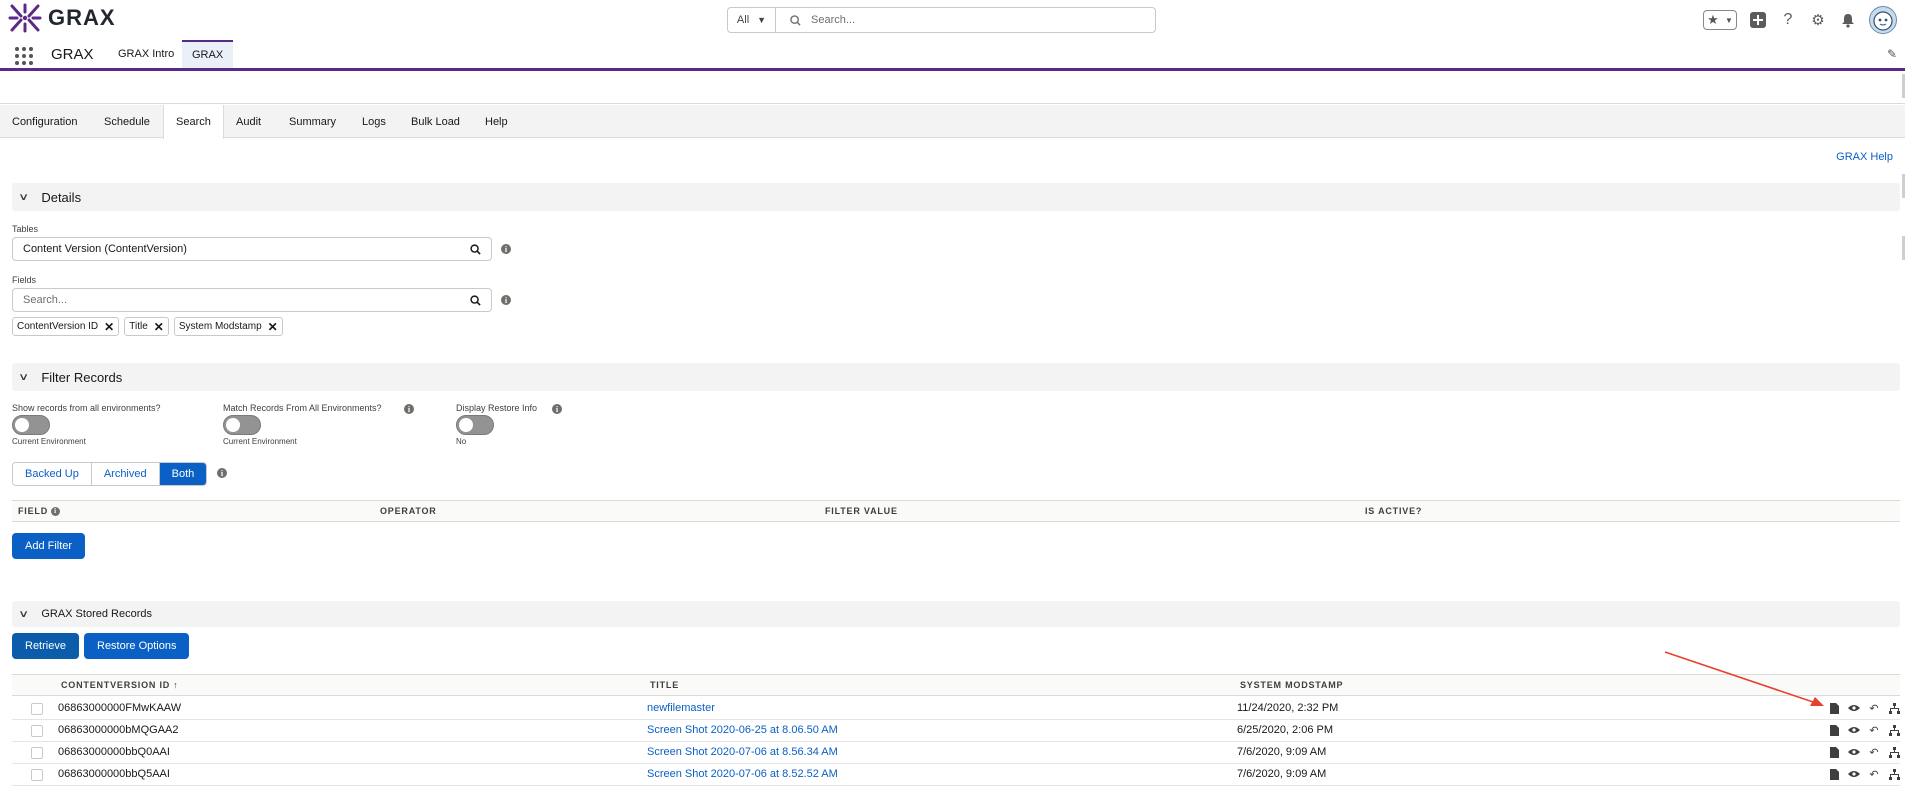  I want to click on tables-combobox: Content Version (ContentVersion), so click(252, 249).